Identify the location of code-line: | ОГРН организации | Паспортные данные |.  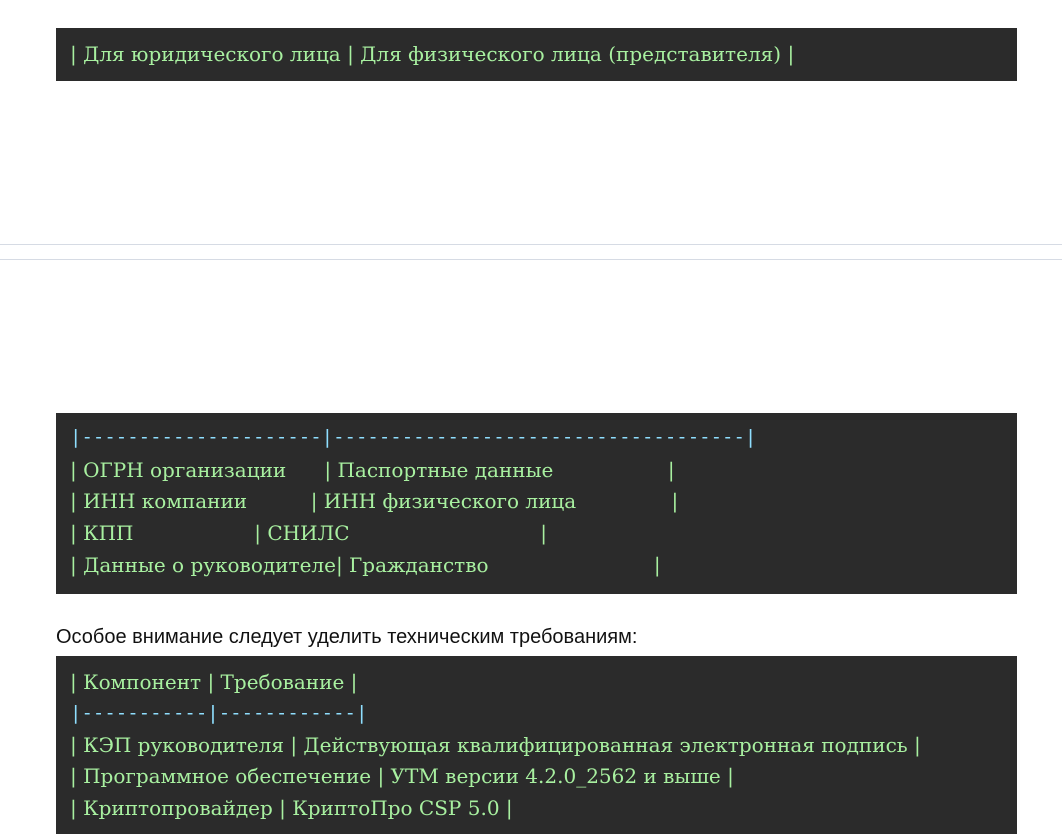
(372, 470).